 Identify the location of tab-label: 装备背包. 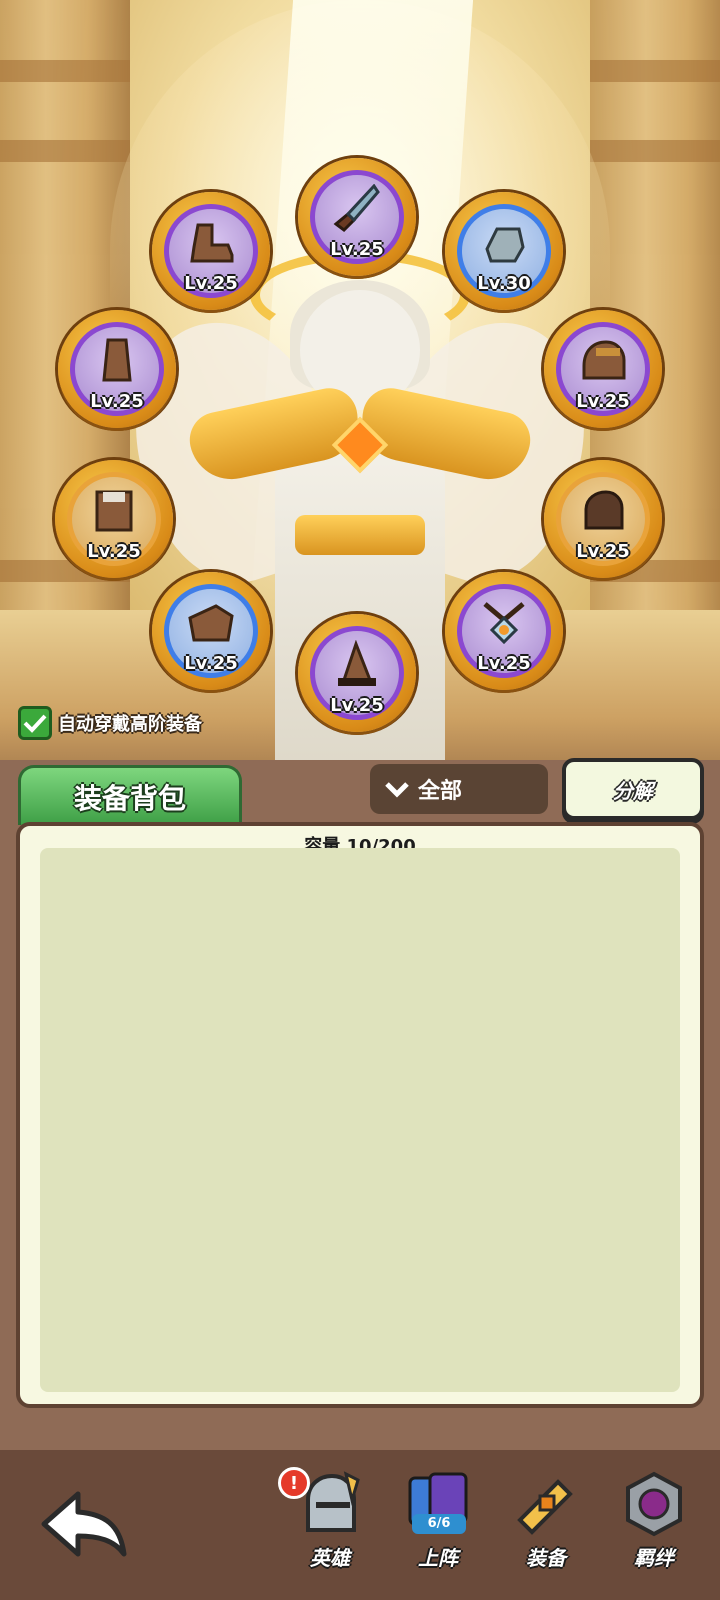
(129, 798).